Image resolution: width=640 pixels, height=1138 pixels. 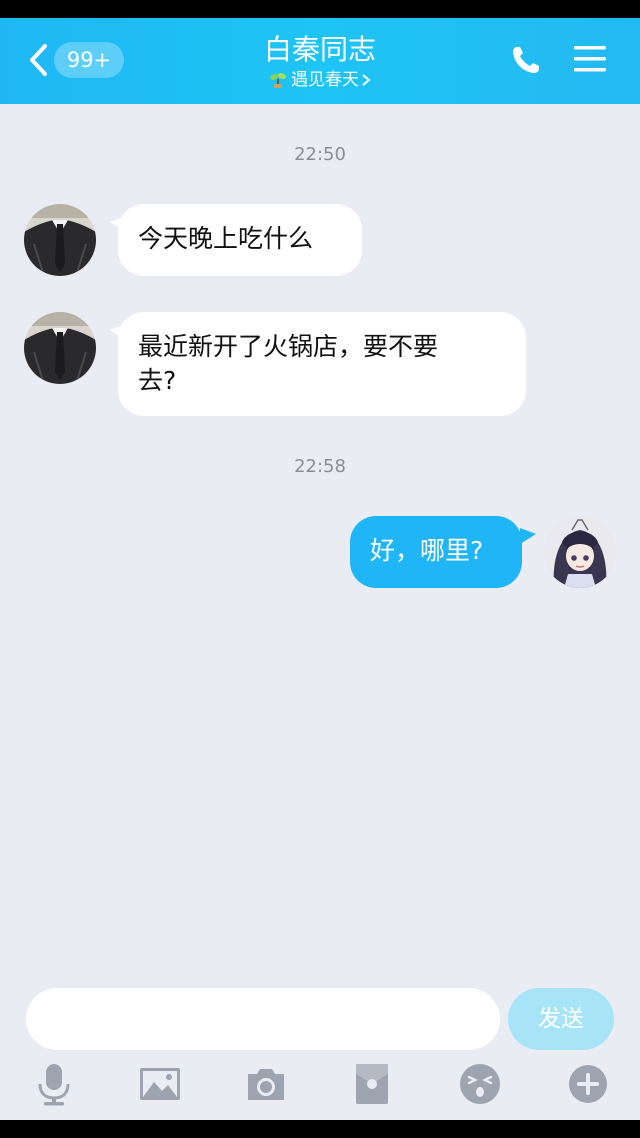 What do you see at coordinates (528, 536) in the screenshot?
I see `bubble-tail` at bounding box center [528, 536].